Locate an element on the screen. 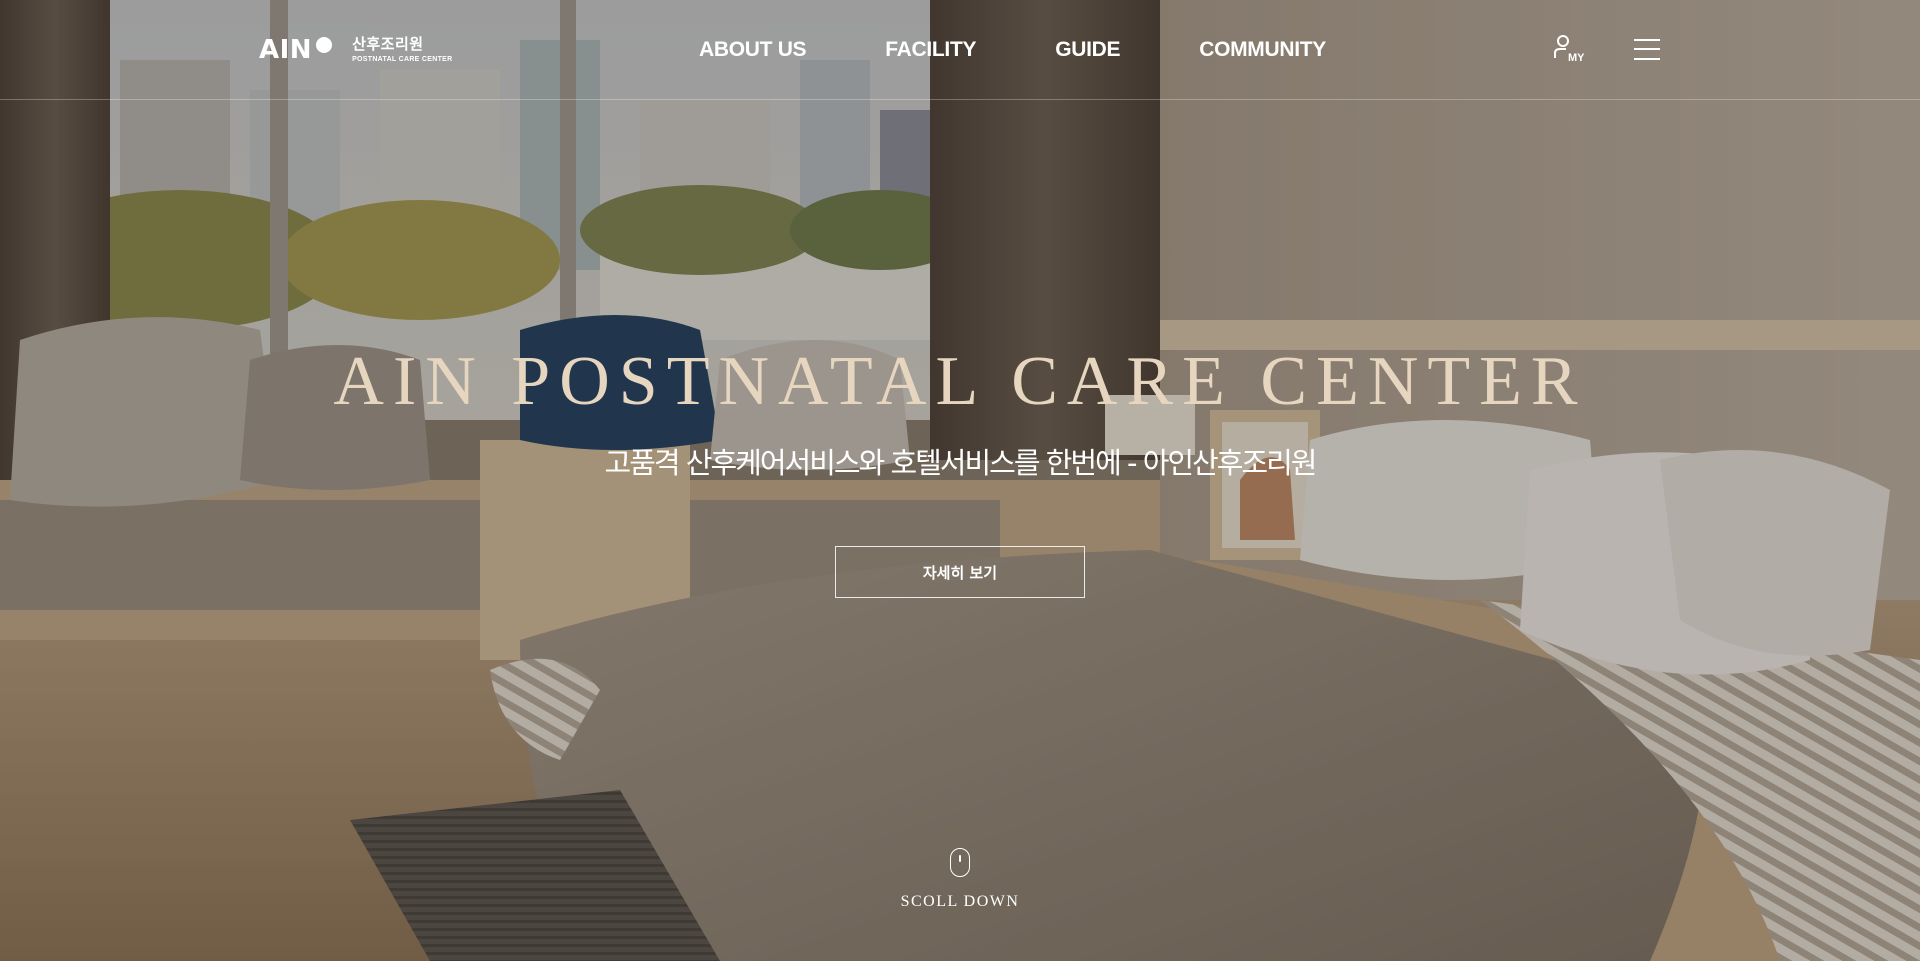 Image resolution: width=1920 pixels, height=961 pixels. logo-dot is located at coordinates (324, 45).